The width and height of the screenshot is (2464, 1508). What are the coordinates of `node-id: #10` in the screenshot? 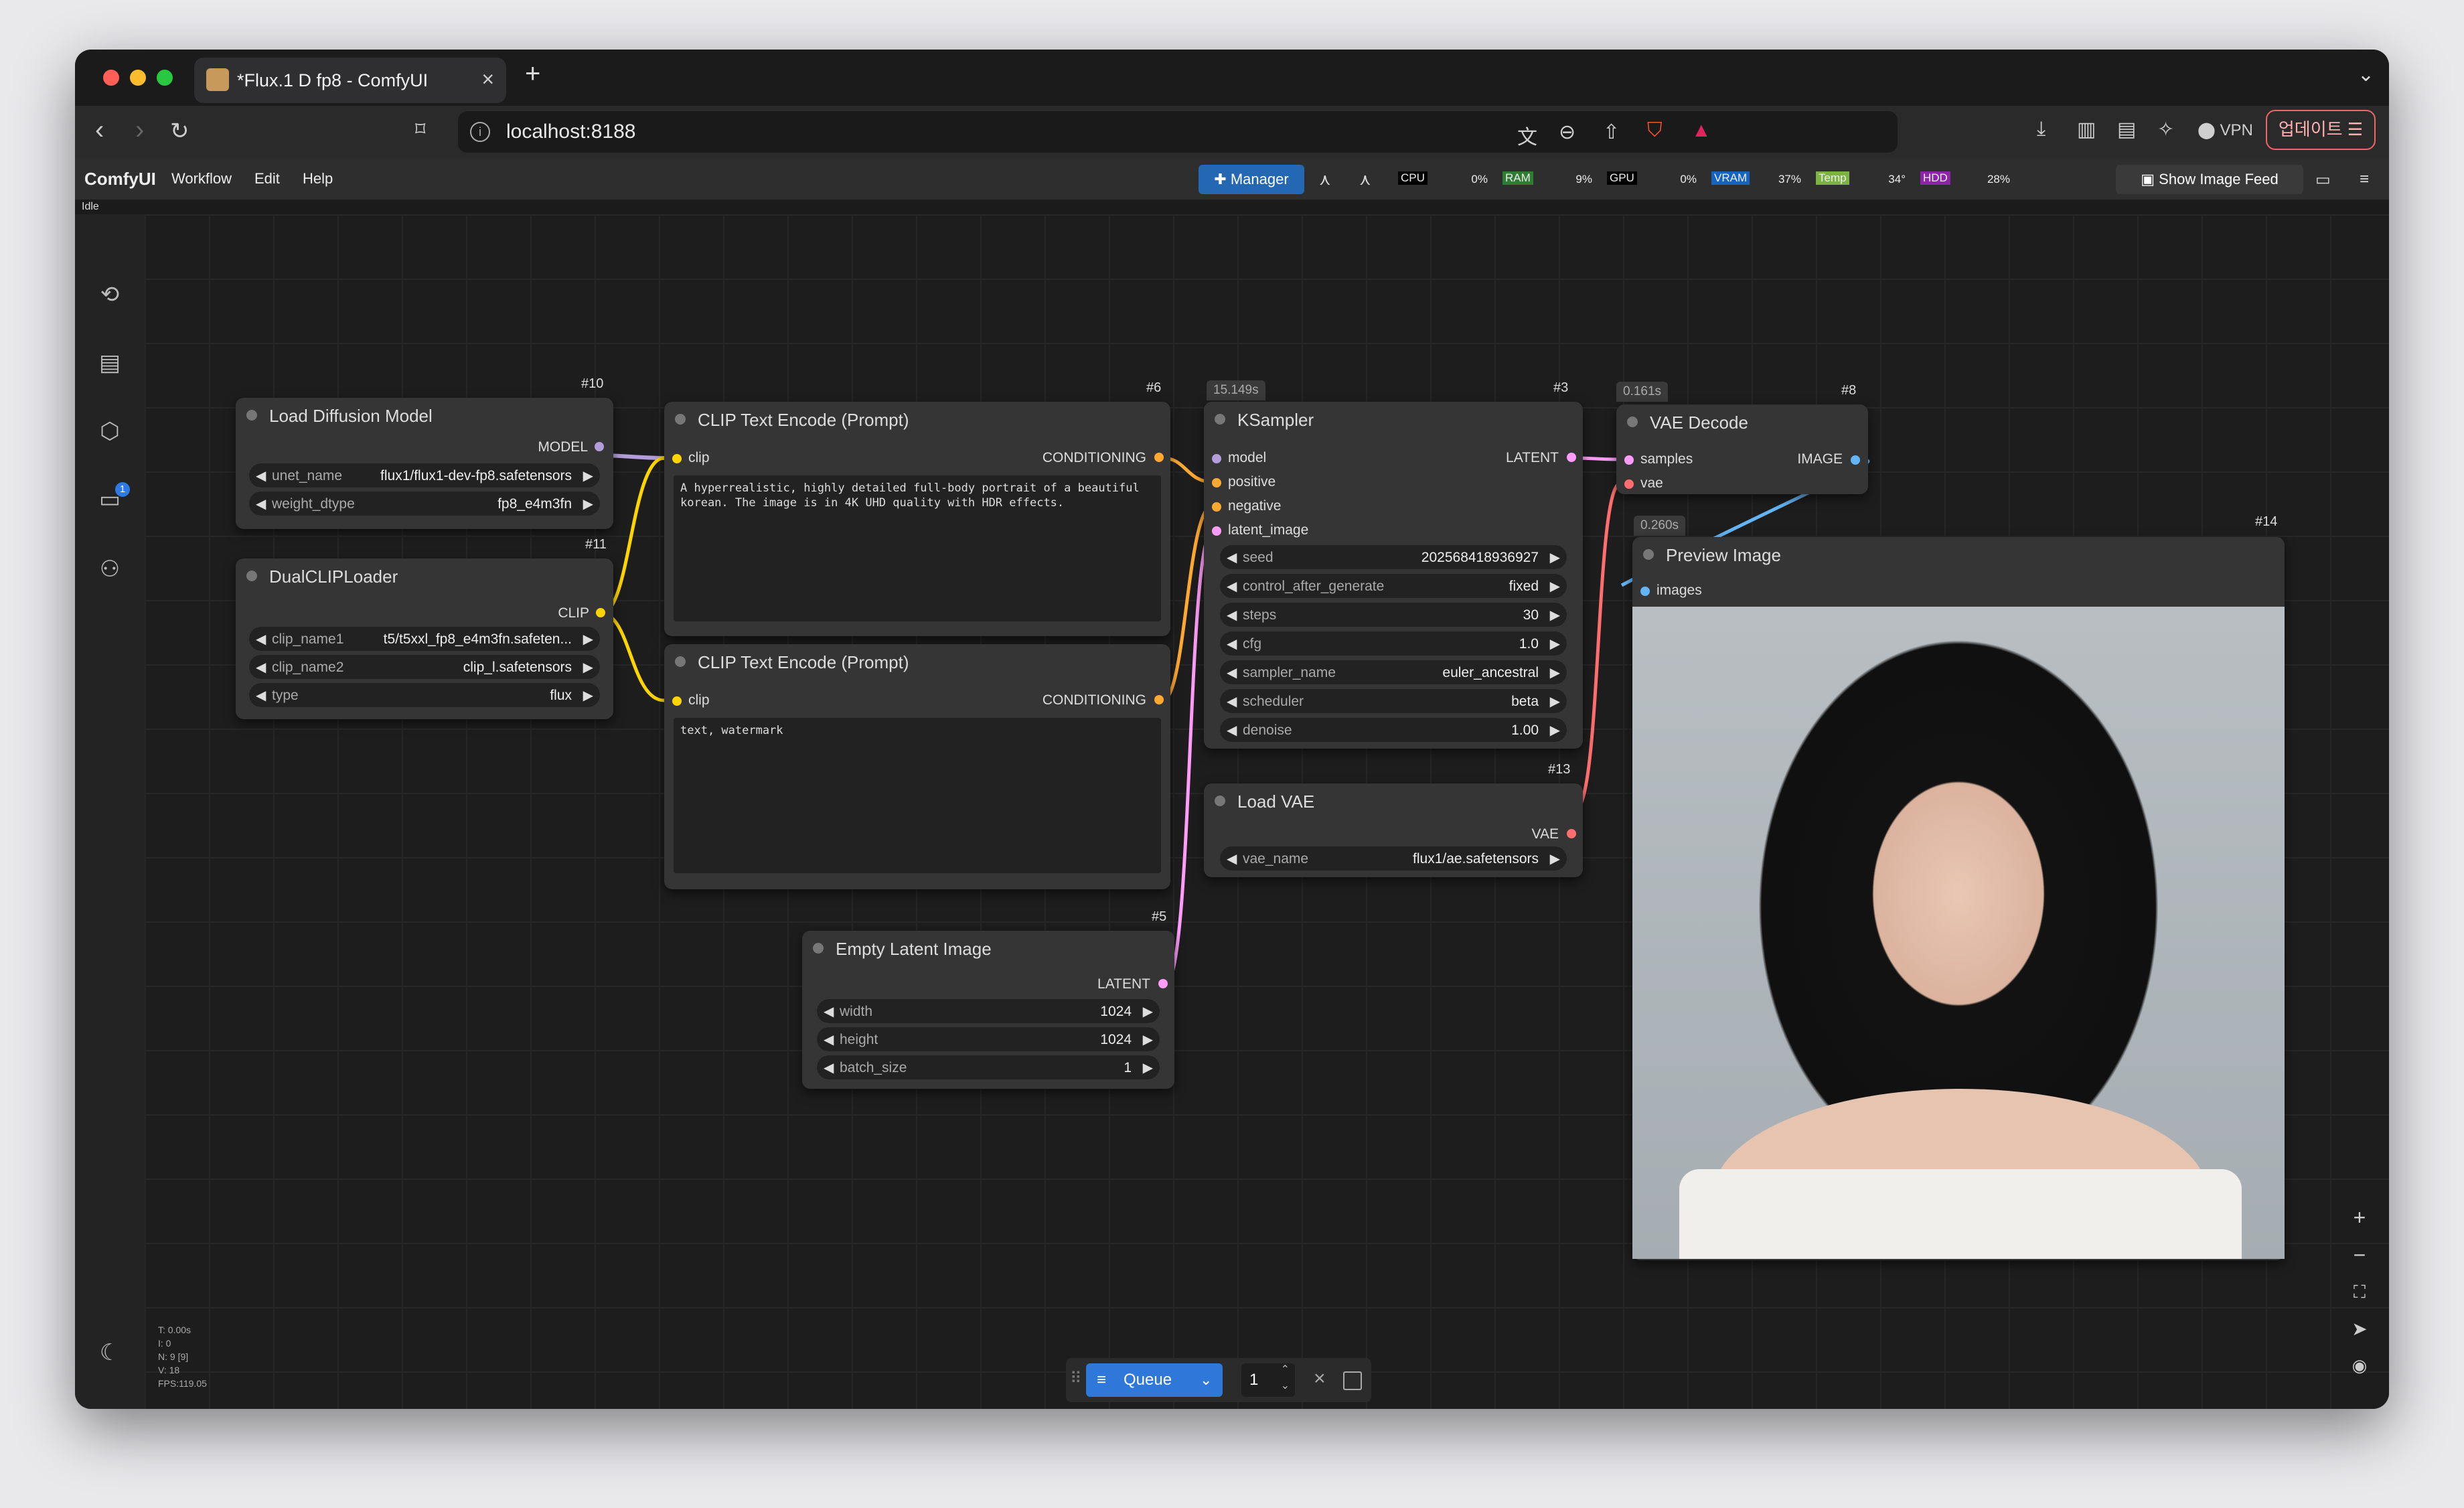 It's located at (592, 384).